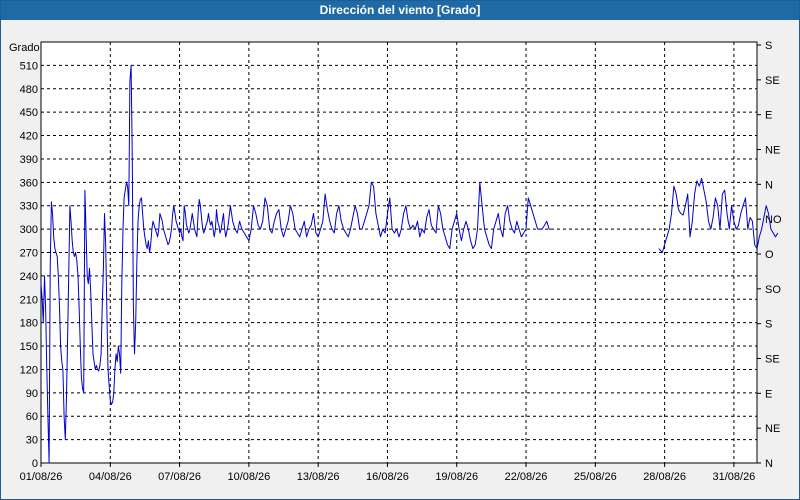 This screenshot has width=800, height=500. Describe the element at coordinates (29, 300) in the screenshot. I see `y-tick-label: 210` at that location.